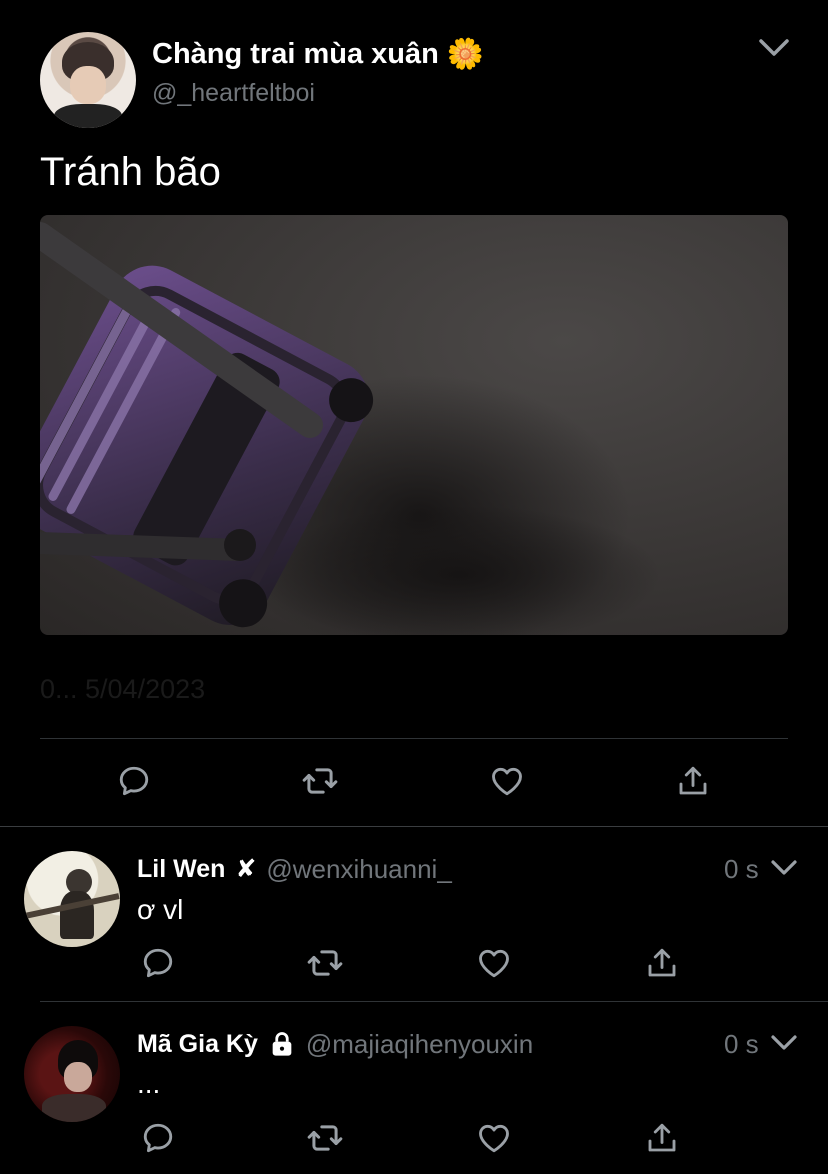  What do you see at coordinates (295, 54) in the screenshot?
I see `author-name: Chàng trai mùa xuân` at bounding box center [295, 54].